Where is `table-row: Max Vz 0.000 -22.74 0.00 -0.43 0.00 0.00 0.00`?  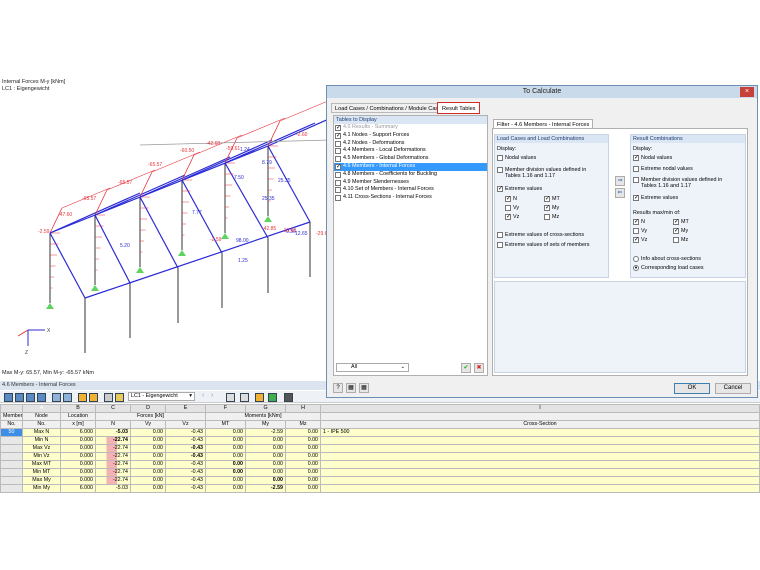
table-row: Max Vz 0.000 -22.74 0.00 -0.43 0.00 0.00 0.00 is located at coordinates (380, 448).